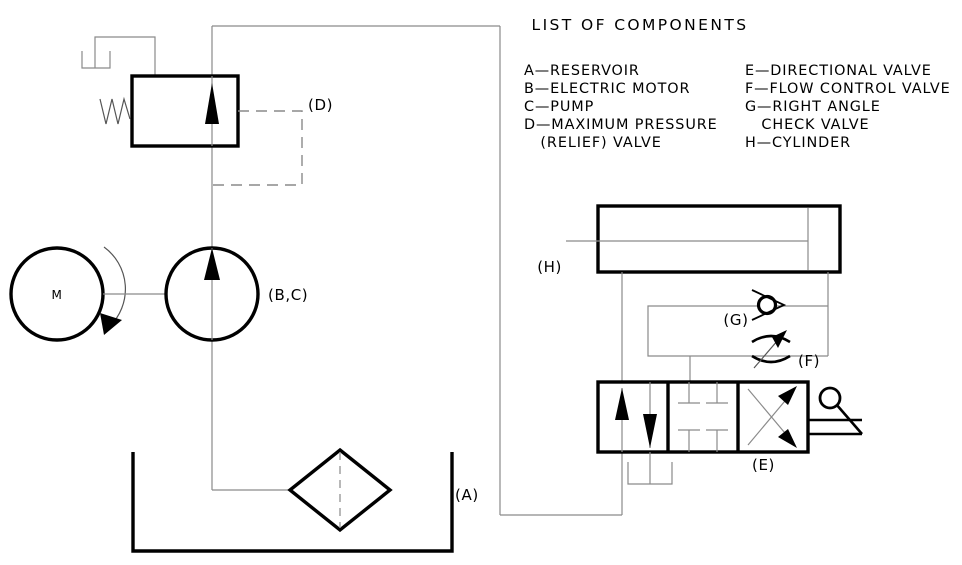 This screenshot has width=962, height=565. Describe the element at coordinates (87, 294) in the screenshot. I see `electric-motor-group: M` at that location.